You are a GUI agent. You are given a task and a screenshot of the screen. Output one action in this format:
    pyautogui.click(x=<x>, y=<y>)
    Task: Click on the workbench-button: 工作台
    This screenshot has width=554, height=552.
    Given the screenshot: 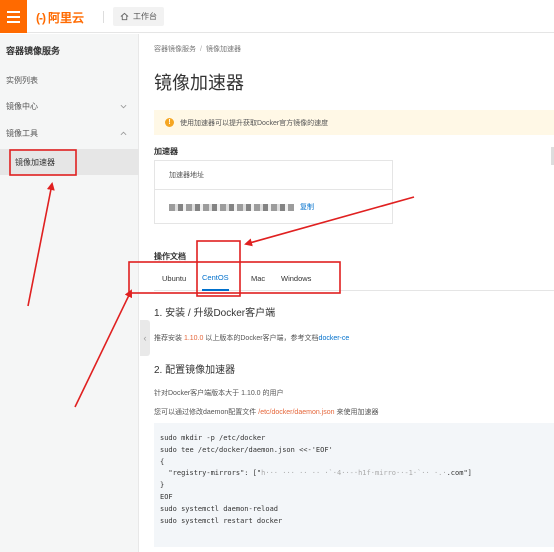 What is the action you would take?
    pyautogui.click(x=138, y=16)
    